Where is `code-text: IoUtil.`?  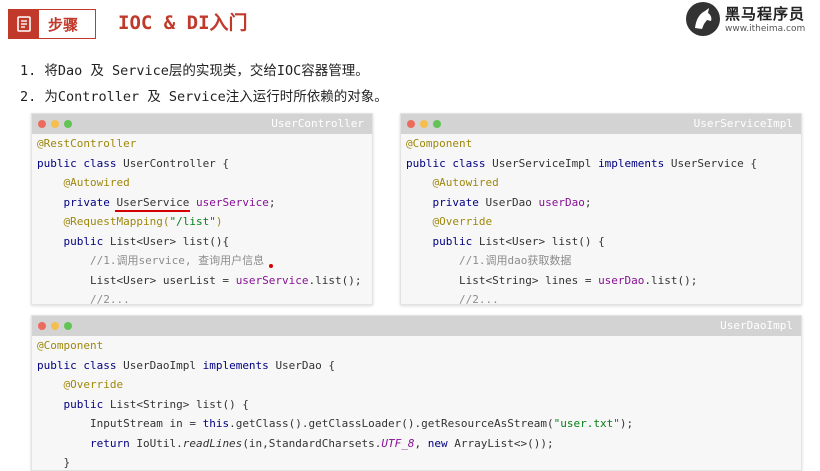 code-text: IoUtil. is located at coordinates (159, 443).